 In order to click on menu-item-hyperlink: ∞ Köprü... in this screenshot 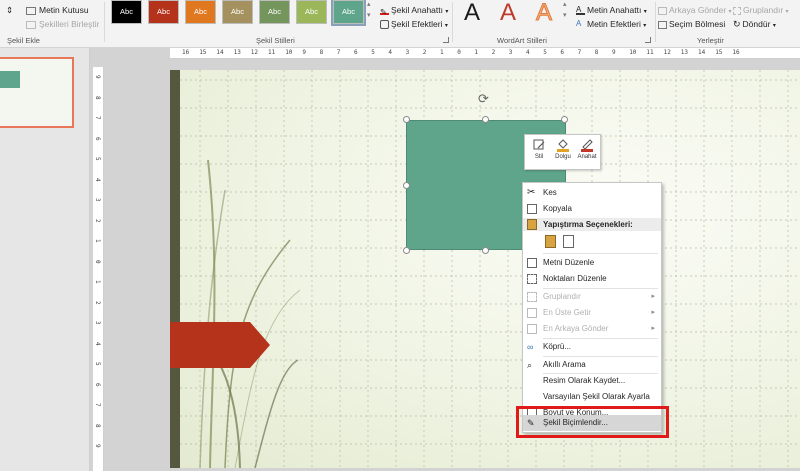, I will do `click(592, 347)`.